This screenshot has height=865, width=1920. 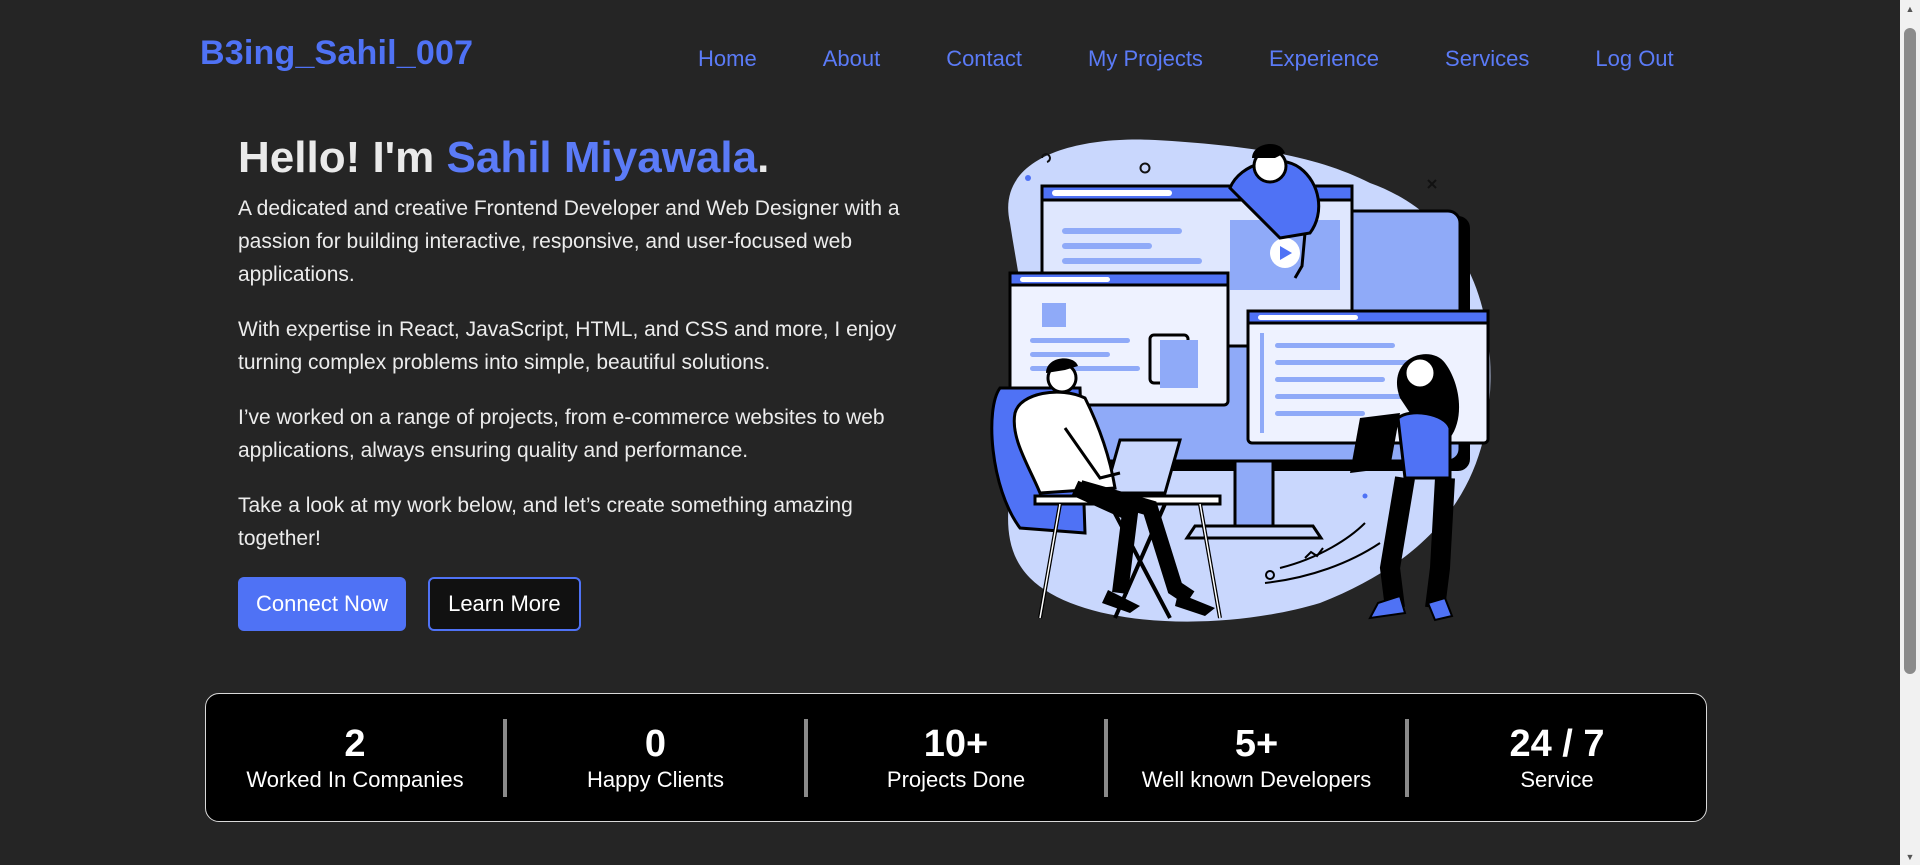 What do you see at coordinates (763, 157) in the screenshot?
I see `hero-period: .` at bounding box center [763, 157].